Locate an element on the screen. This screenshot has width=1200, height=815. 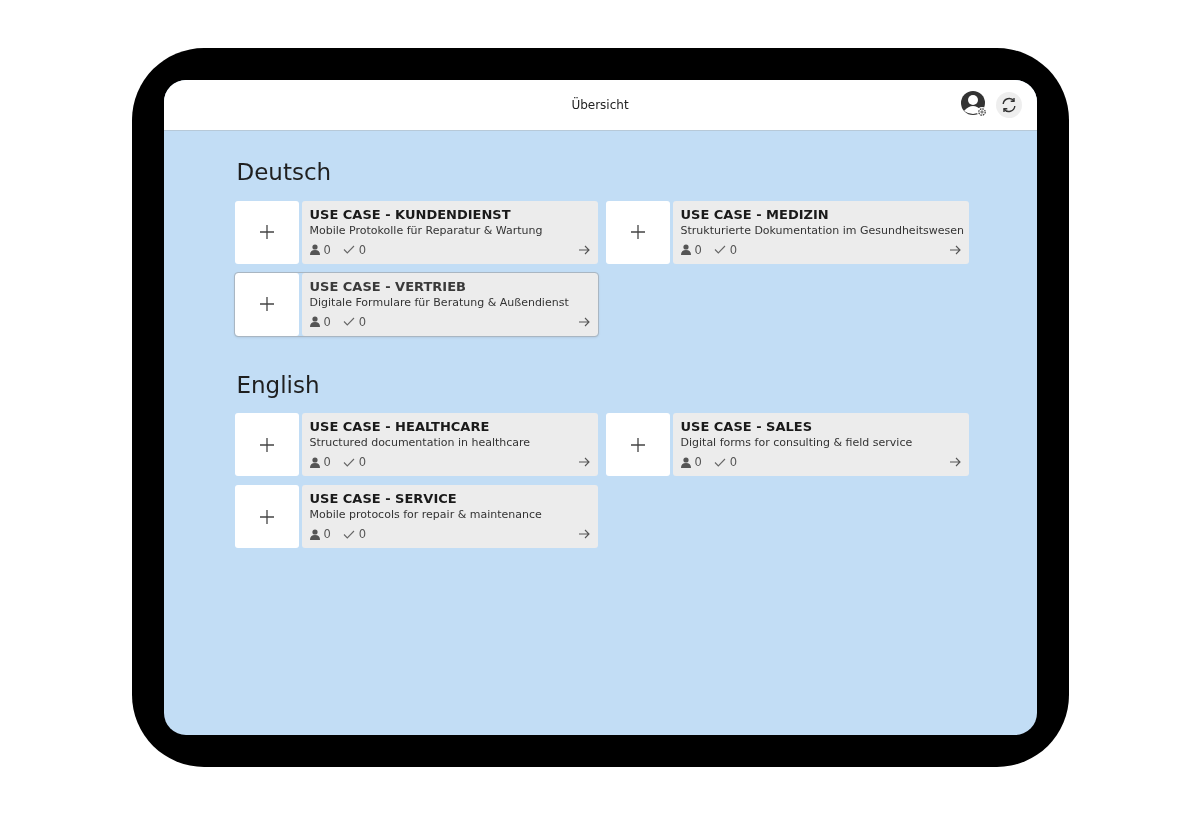
card-title: USE CASE - SALES is located at coordinates (747, 427).